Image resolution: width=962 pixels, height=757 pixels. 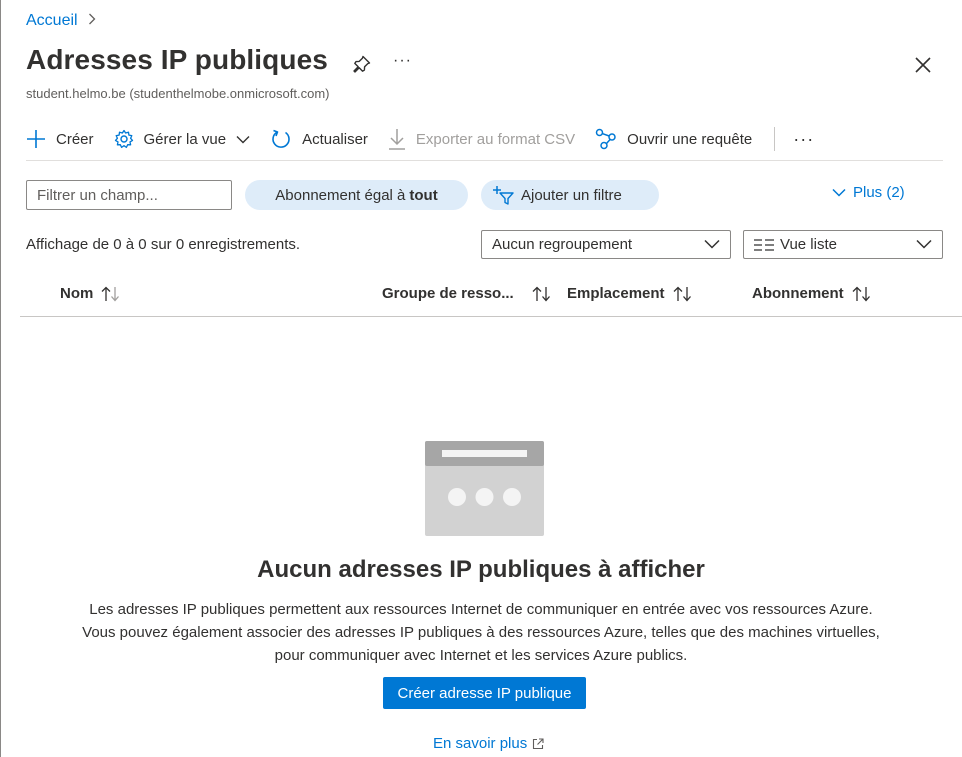 What do you see at coordinates (396, 139) in the screenshot?
I see `download-icon` at bounding box center [396, 139].